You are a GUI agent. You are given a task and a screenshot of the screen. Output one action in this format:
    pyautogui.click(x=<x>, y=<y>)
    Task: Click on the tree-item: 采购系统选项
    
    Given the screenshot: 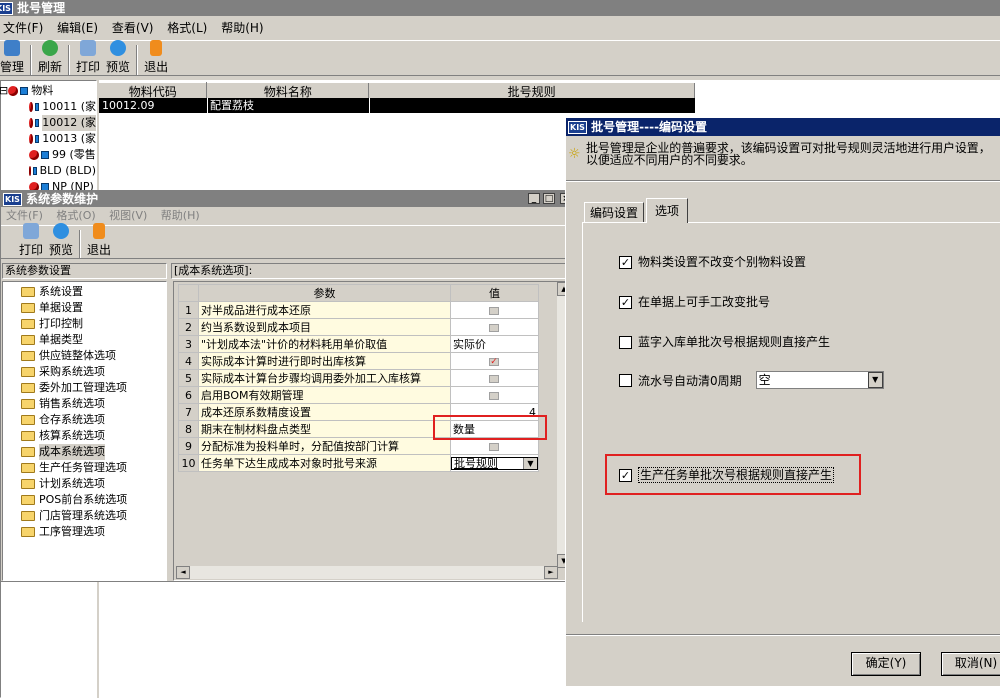 What is the action you would take?
    pyautogui.click(x=93, y=372)
    